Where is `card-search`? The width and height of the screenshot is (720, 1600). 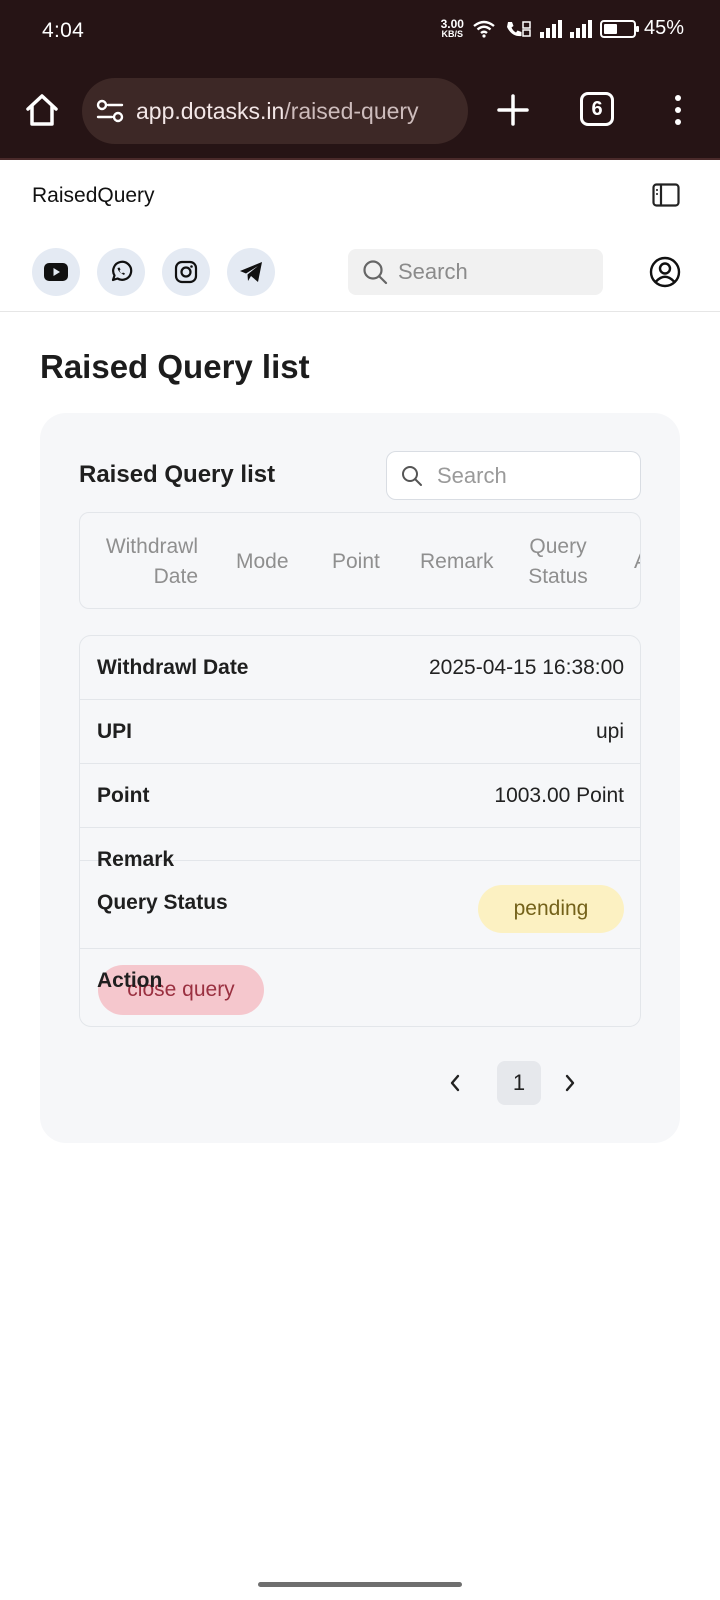
card-search is located at coordinates (513, 475).